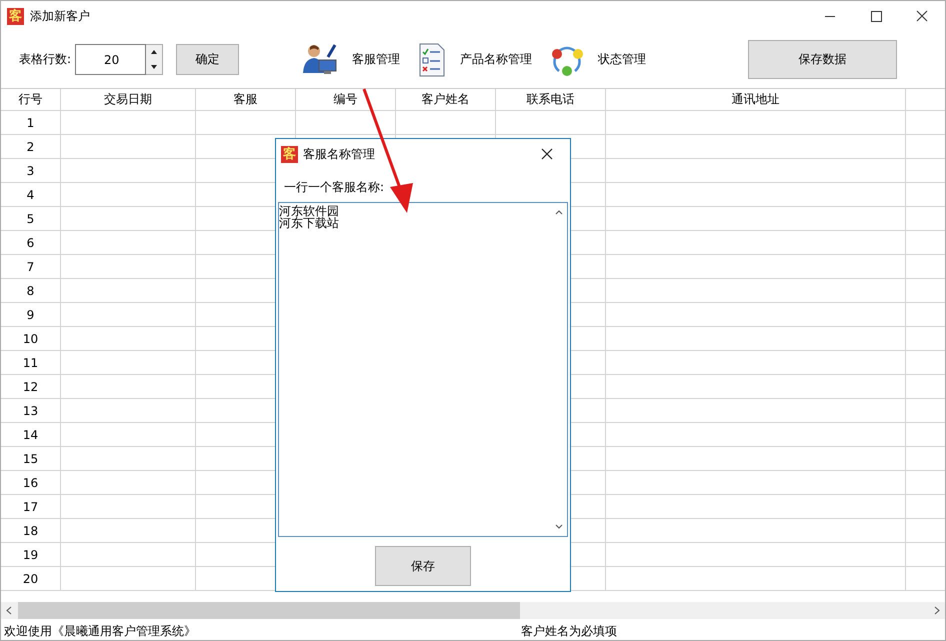  What do you see at coordinates (31, 339) in the screenshot?
I see `row-number: 10` at bounding box center [31, 339].